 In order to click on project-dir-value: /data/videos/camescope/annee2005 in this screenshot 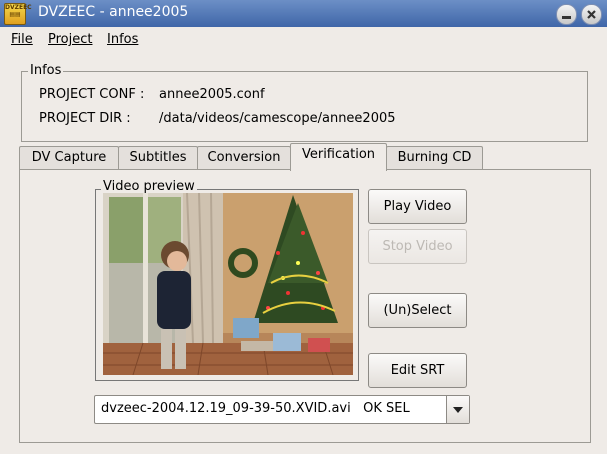, I will do `click(277, 118)`.